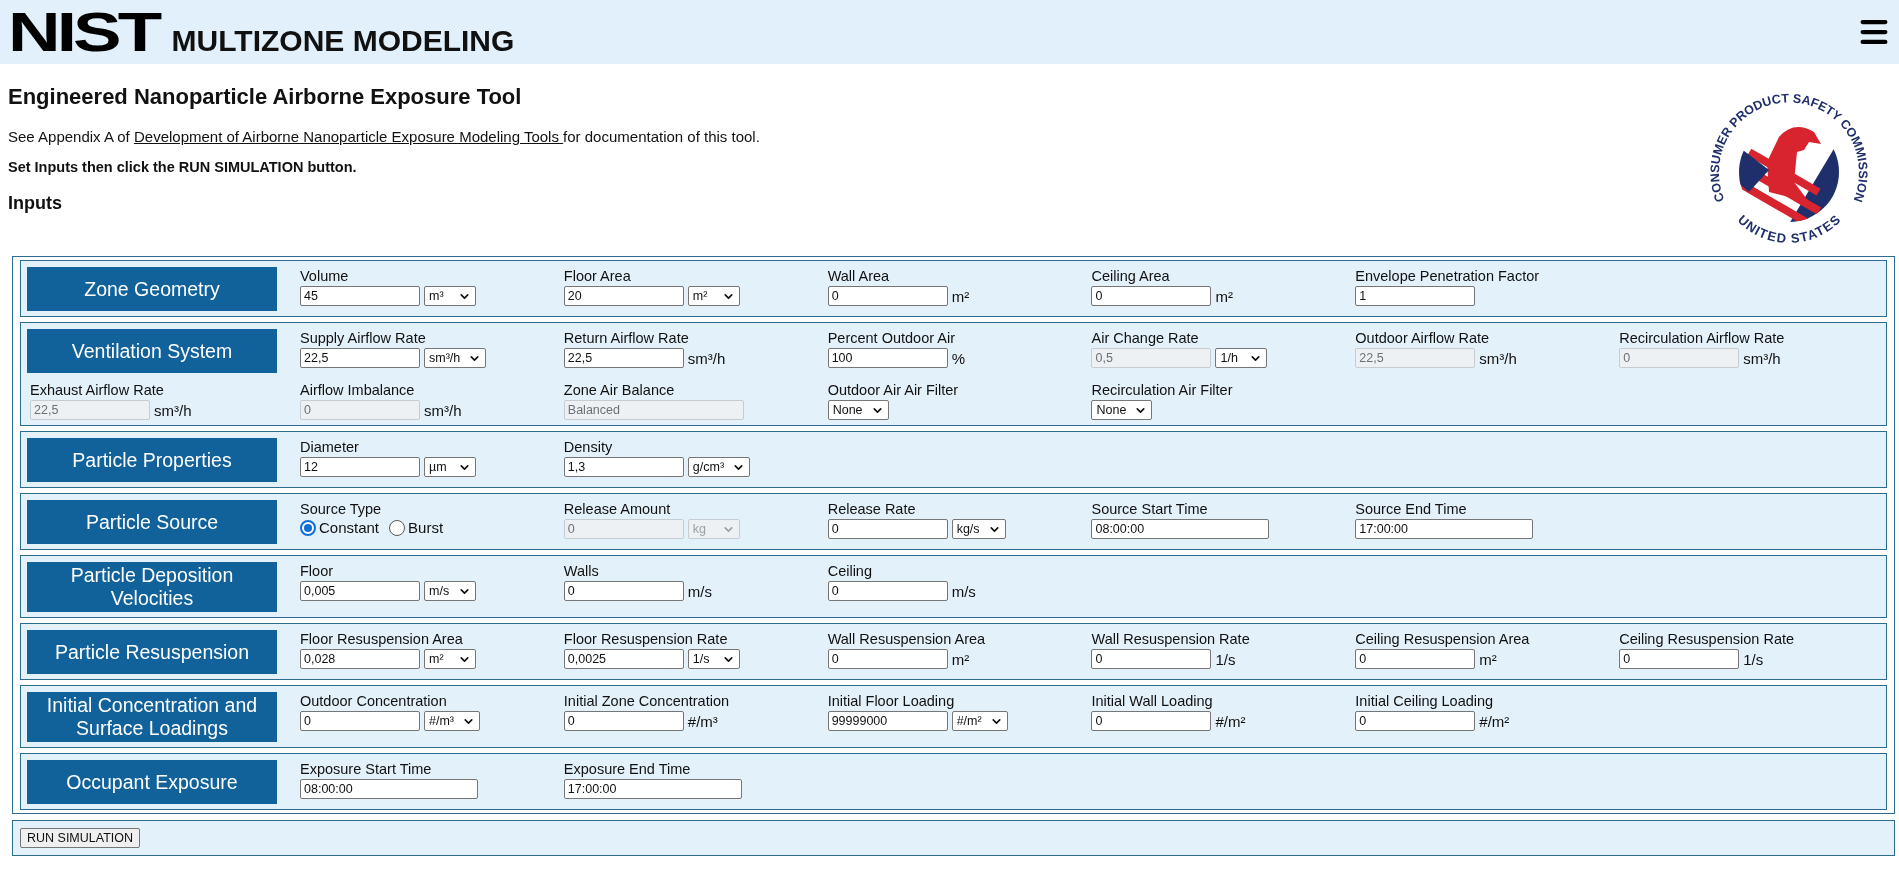 The image size is (1899, 871). What do you see at coordinates (597, 276) in the screenshot?
I see `field-label: Floor Area` at bounding box center [597, 276].